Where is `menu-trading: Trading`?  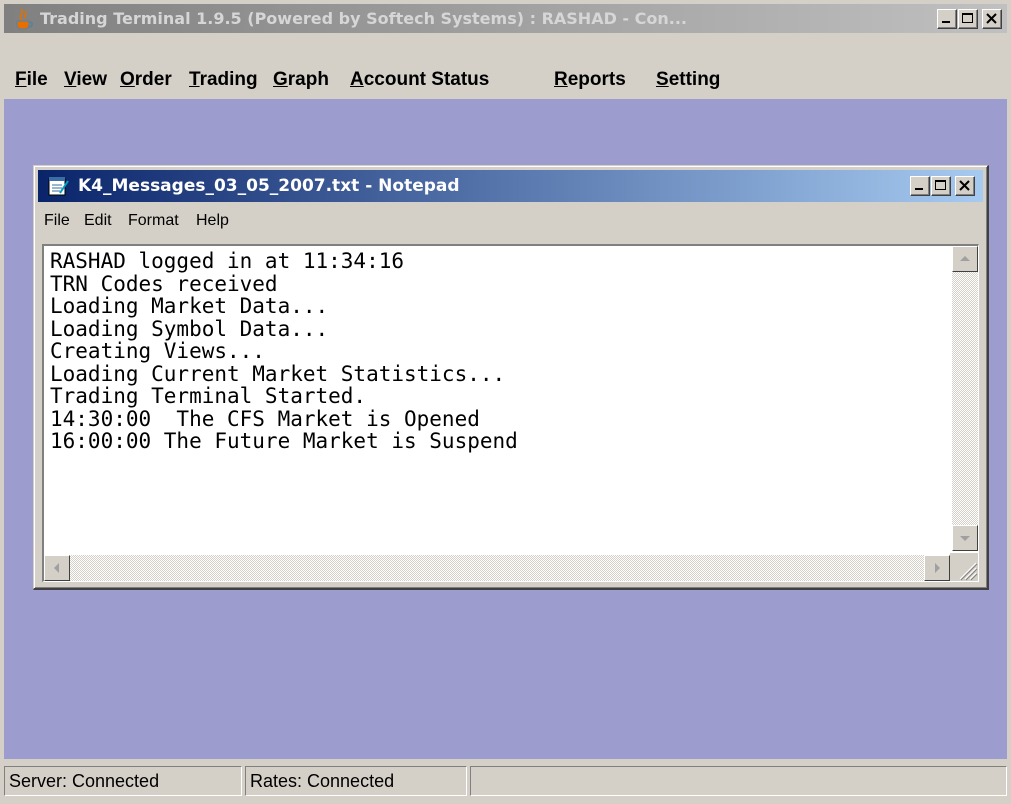 menu-trading: Trading is located at coordinates (223, 80).